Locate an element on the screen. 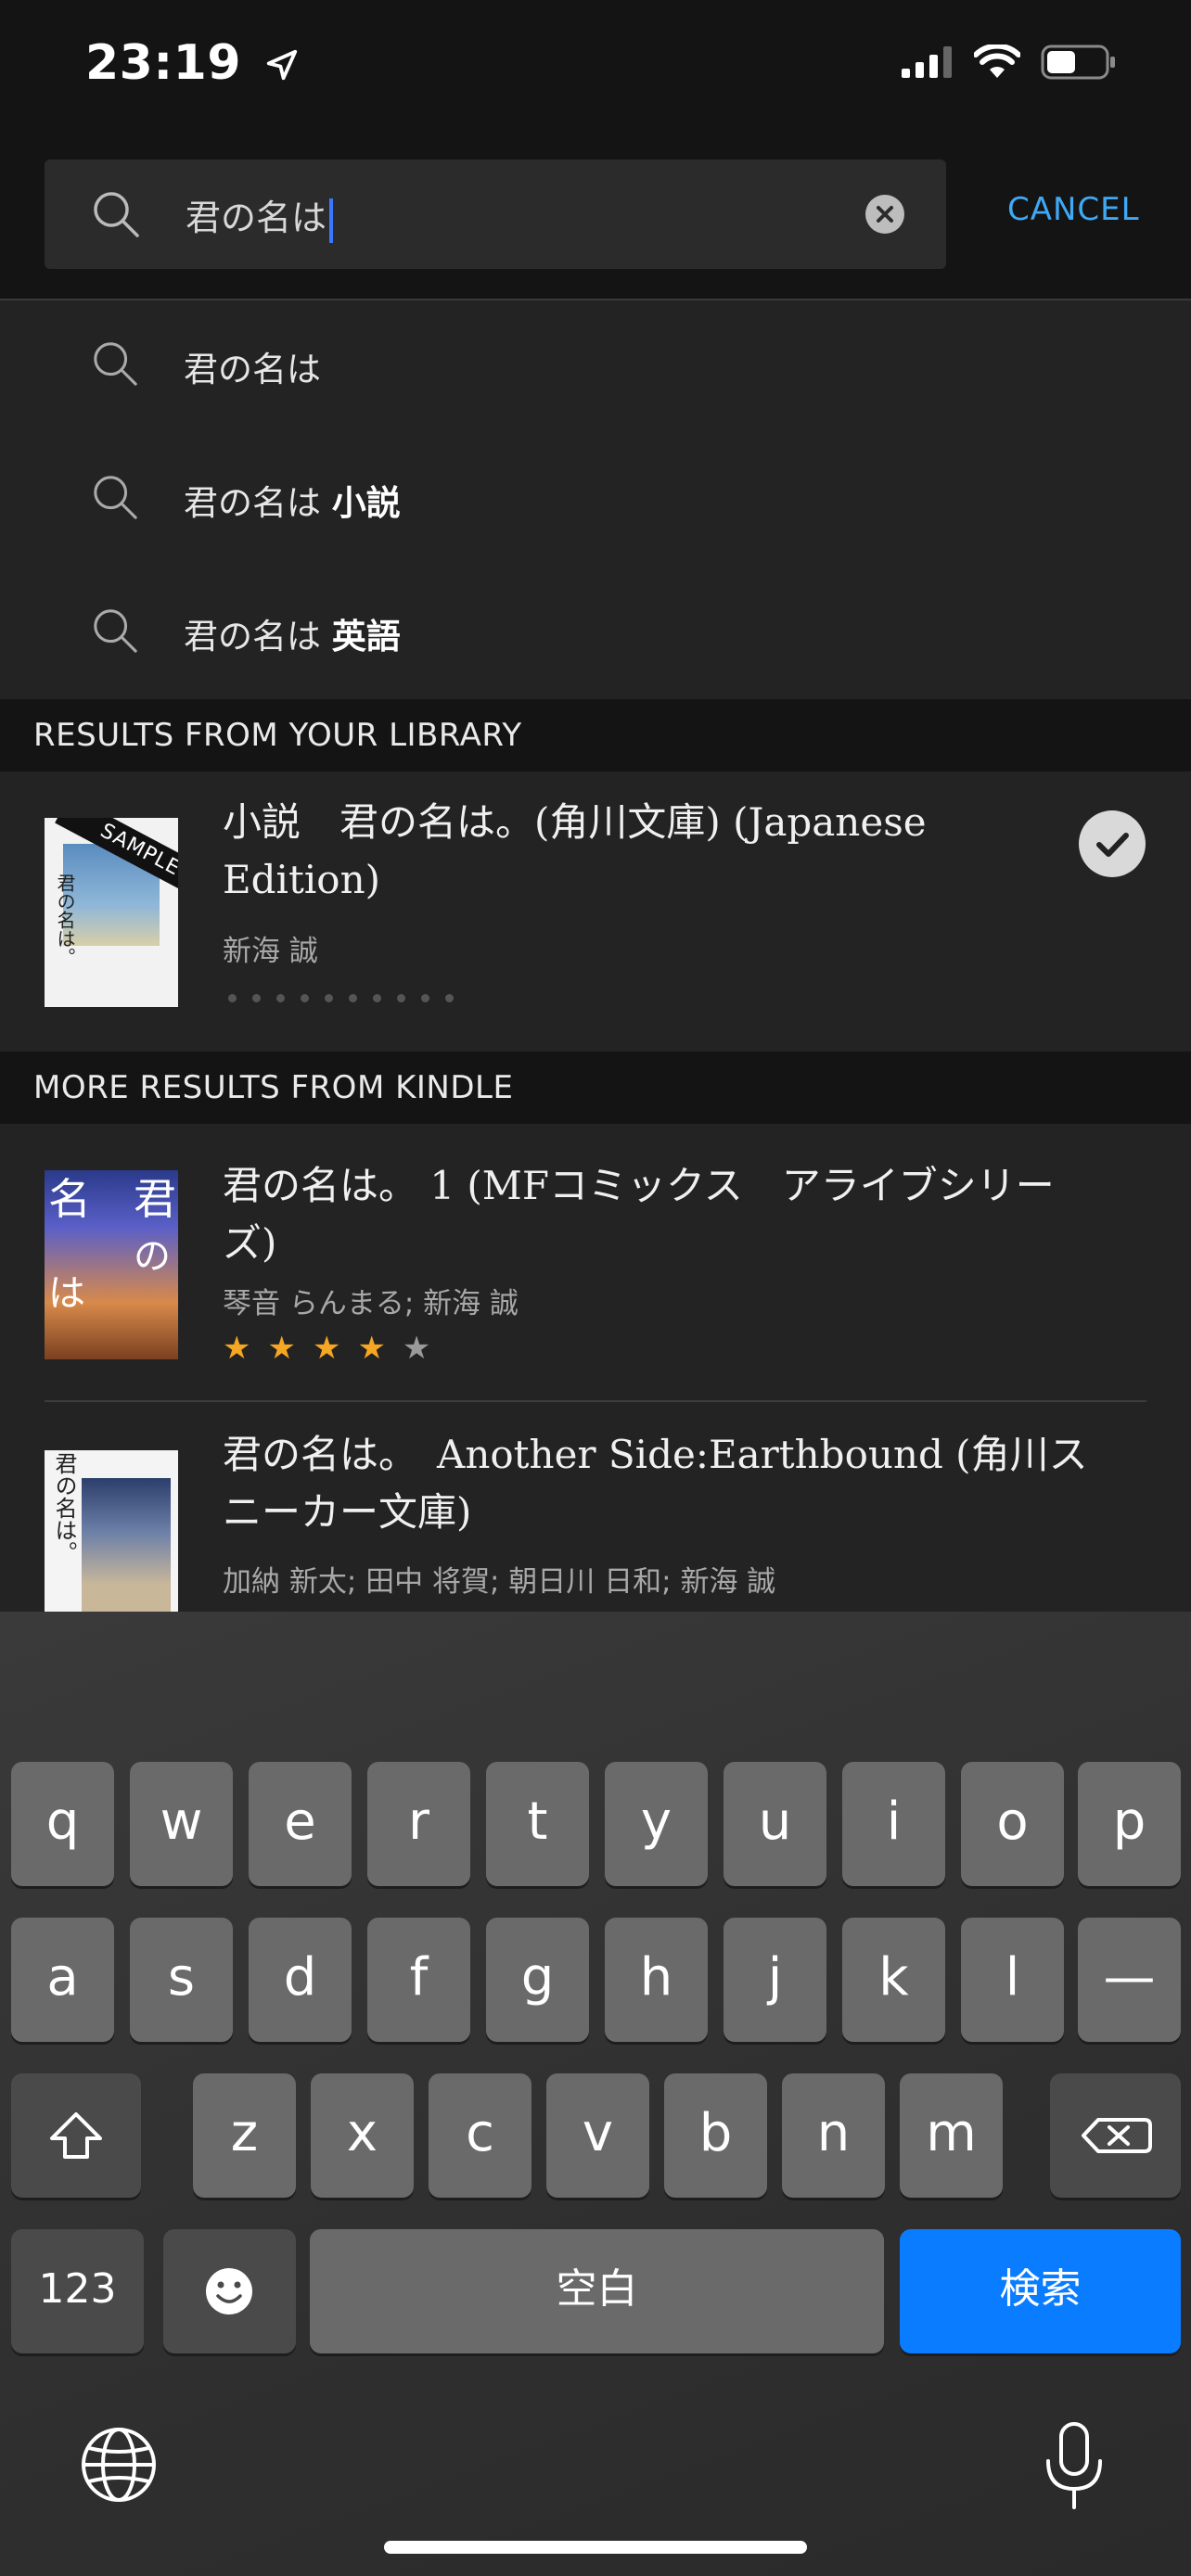 The height and width of the screenshot is (2576, 1191). book-cover: 君の名は。 is located at coordinates (111, 1531).